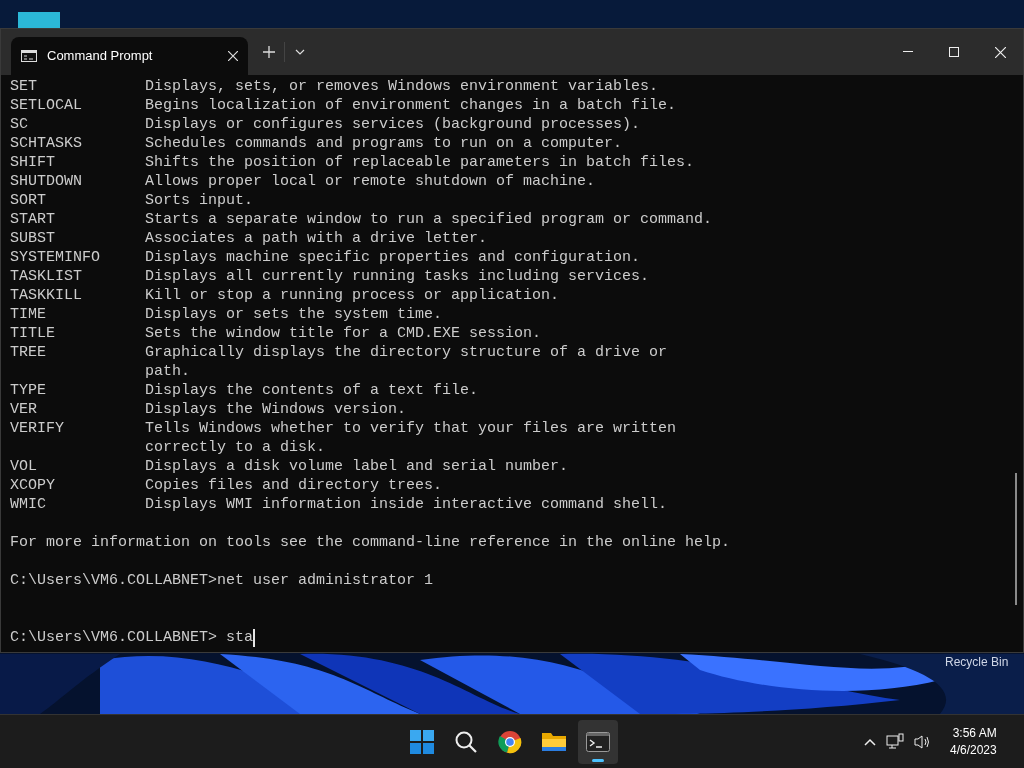  Describe the element at coordinates (316, 238) in the screenshot. I see `command-description: Associates a path with a drive letter.` at that location.